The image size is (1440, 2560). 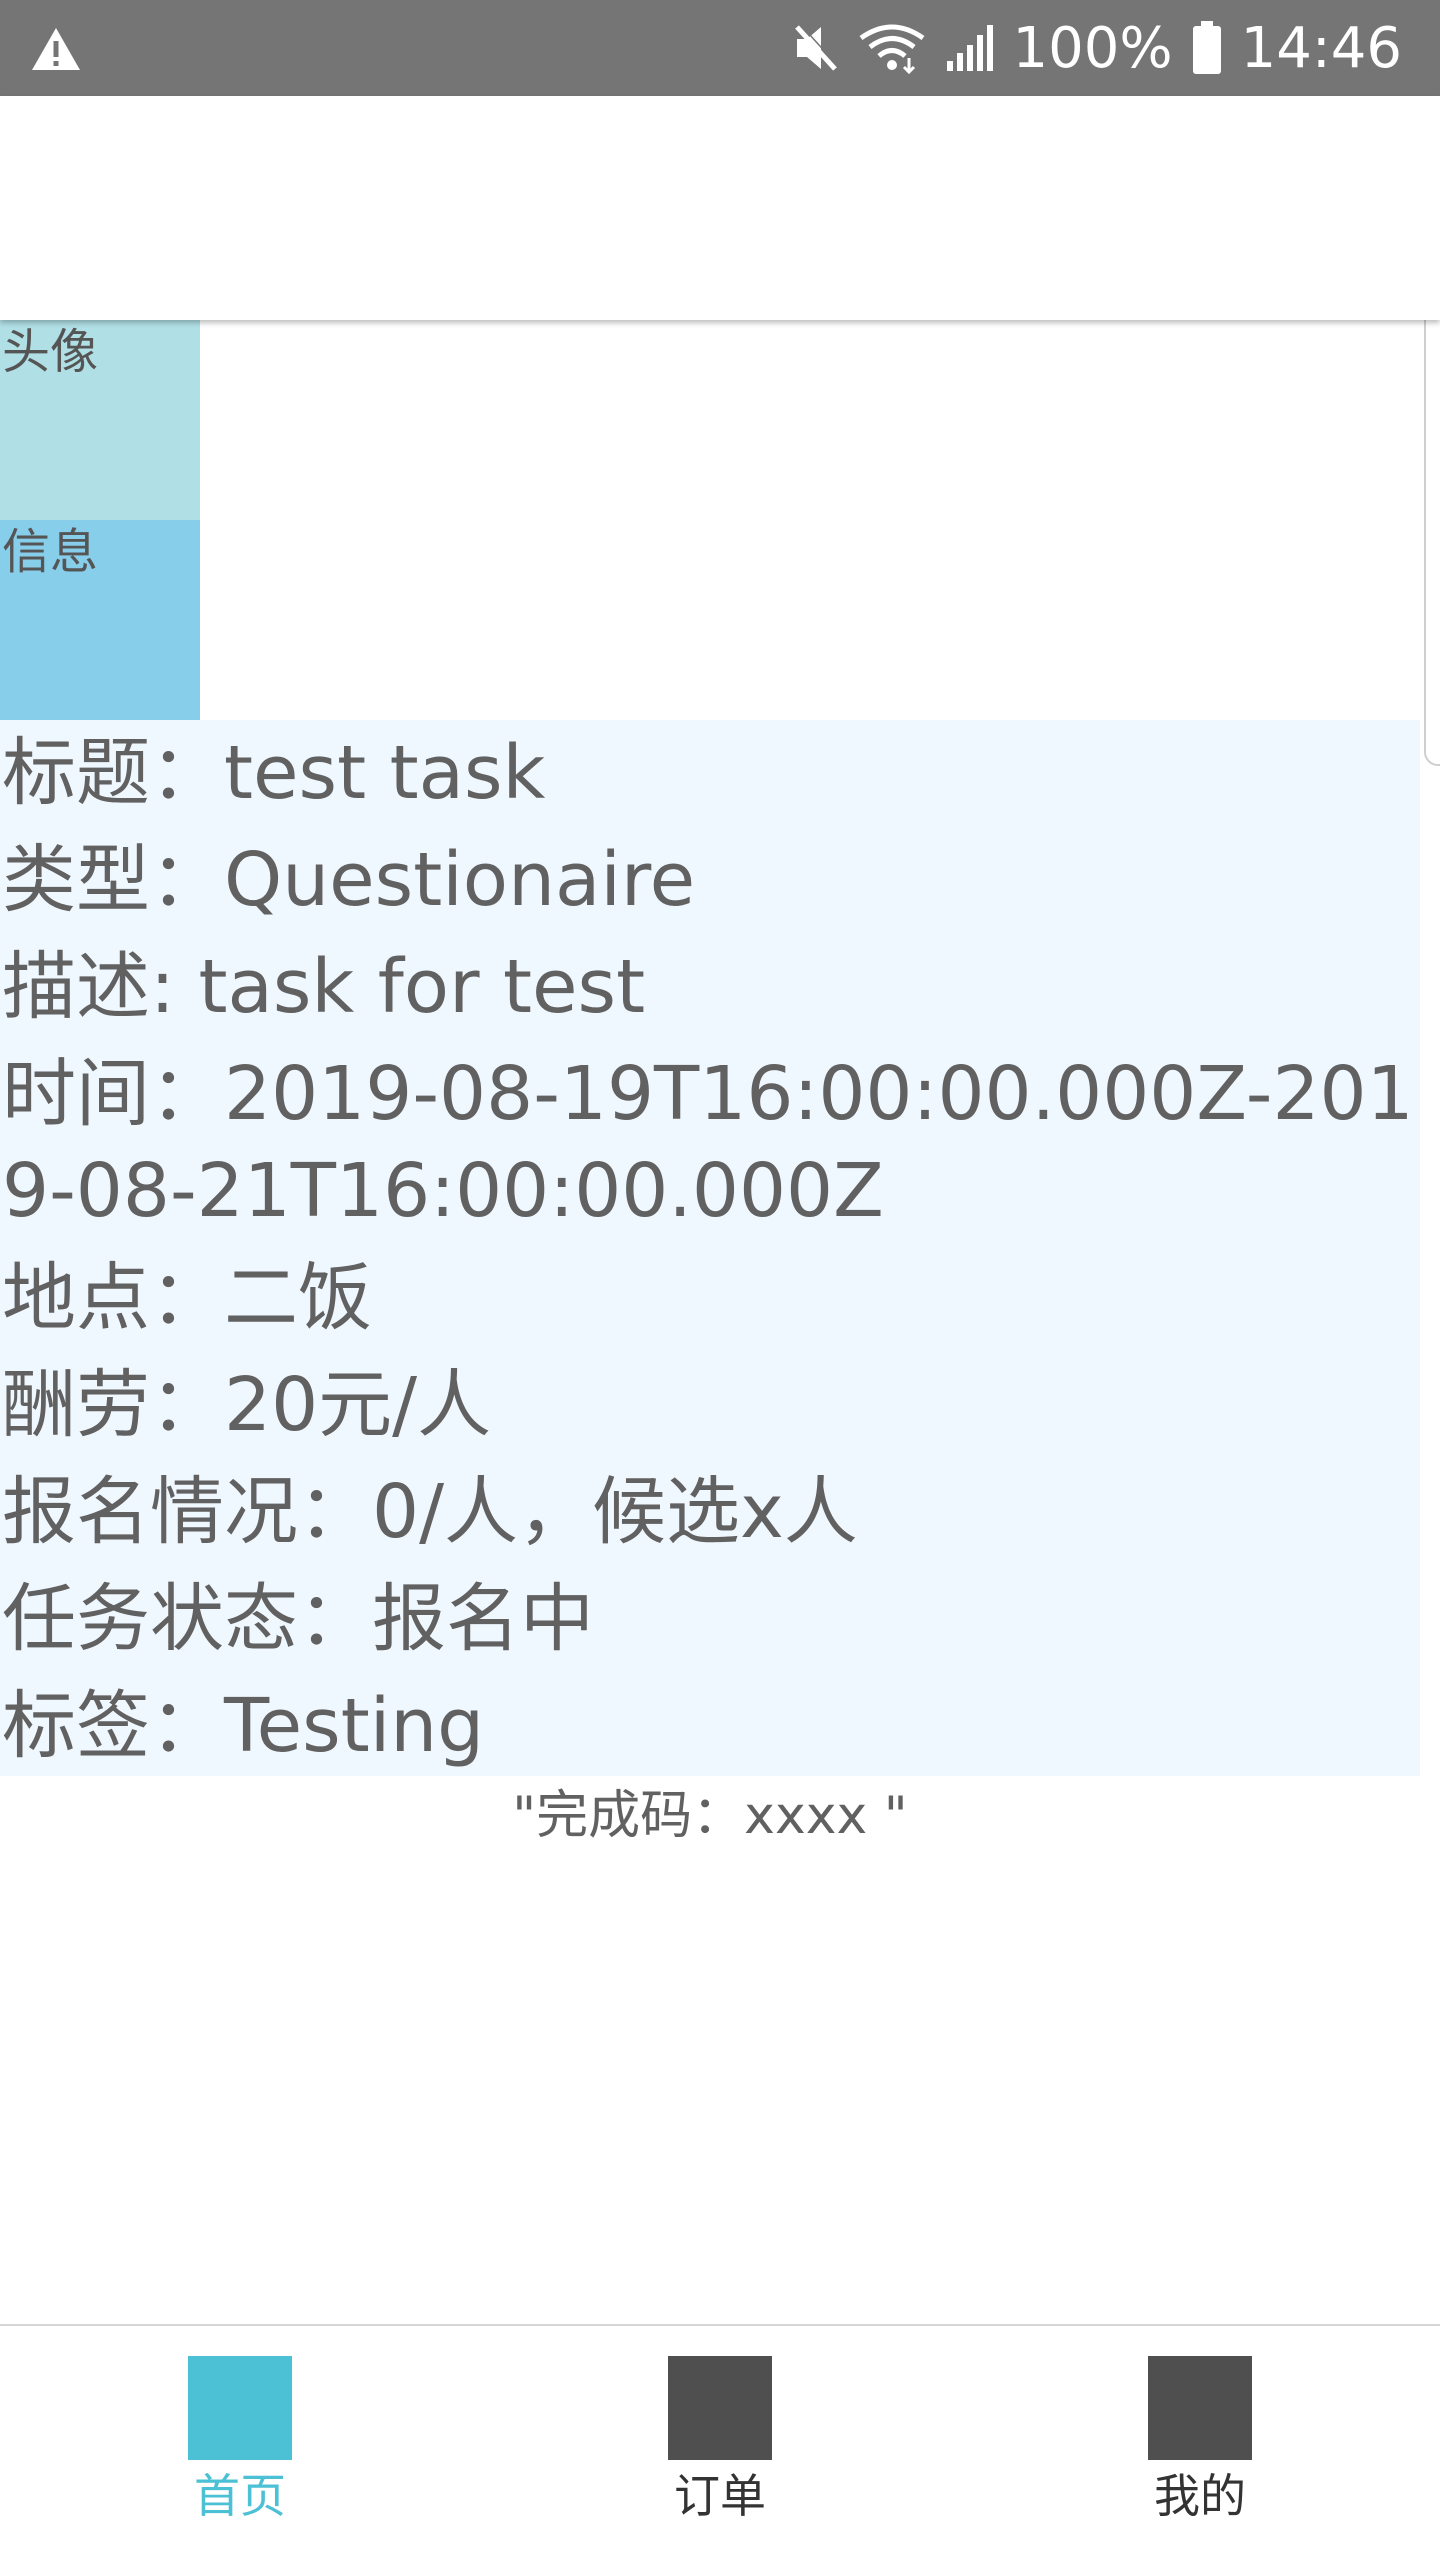 I want to click on wifi-icon, so click(x=891, y=49).